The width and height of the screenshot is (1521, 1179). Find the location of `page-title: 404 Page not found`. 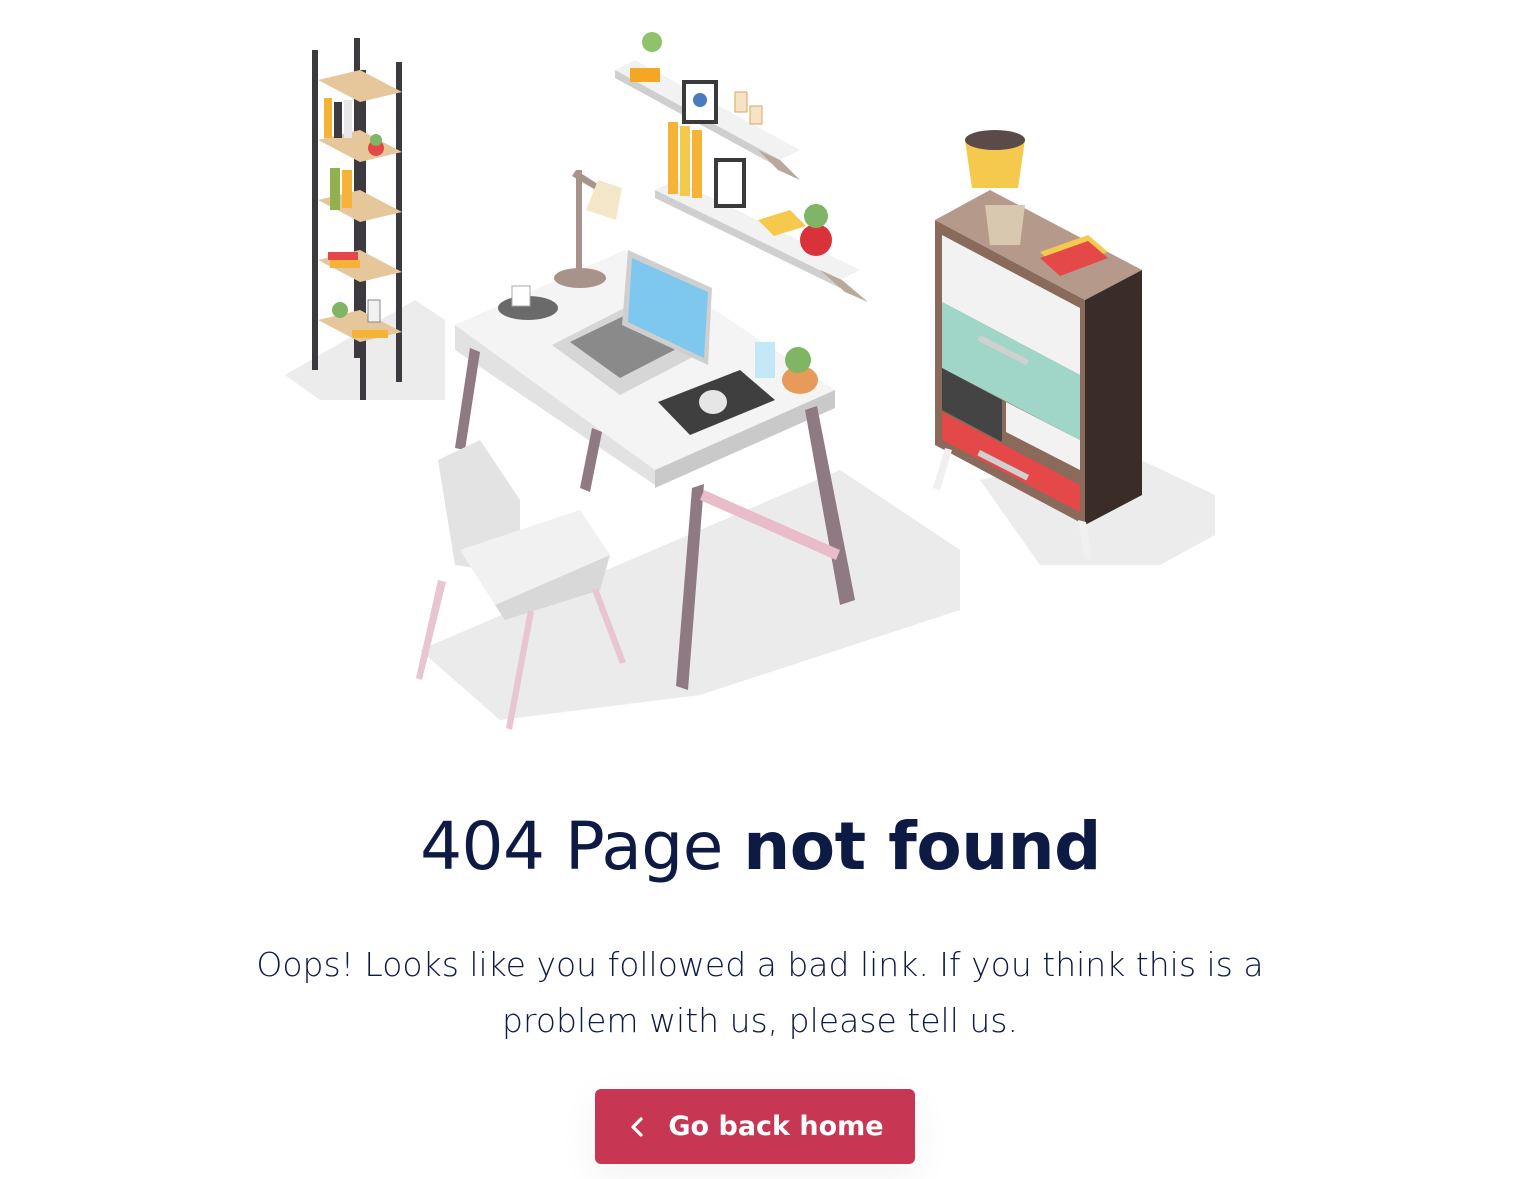

page-title: 404 Page not found is located at coordinates (760, 847).